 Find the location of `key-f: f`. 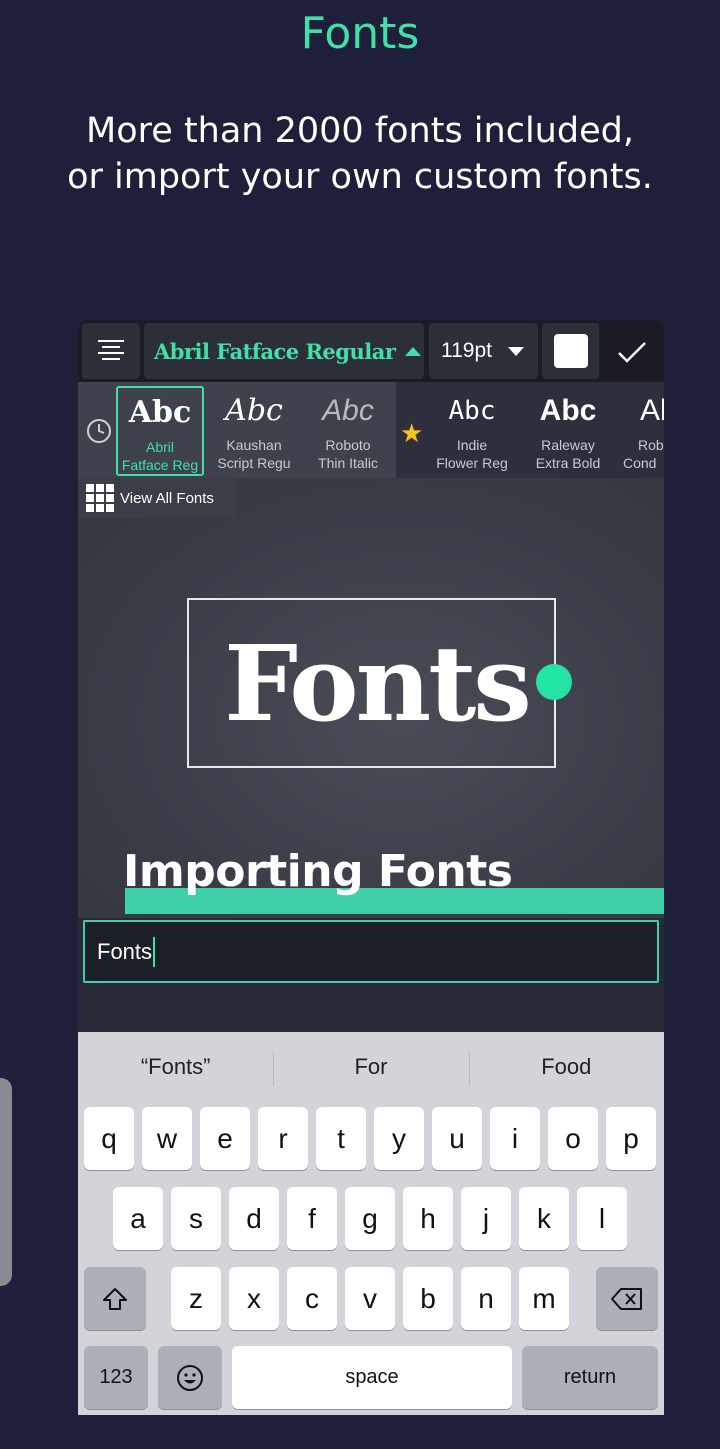

key-f: f is located at coordinates (312, 1218).